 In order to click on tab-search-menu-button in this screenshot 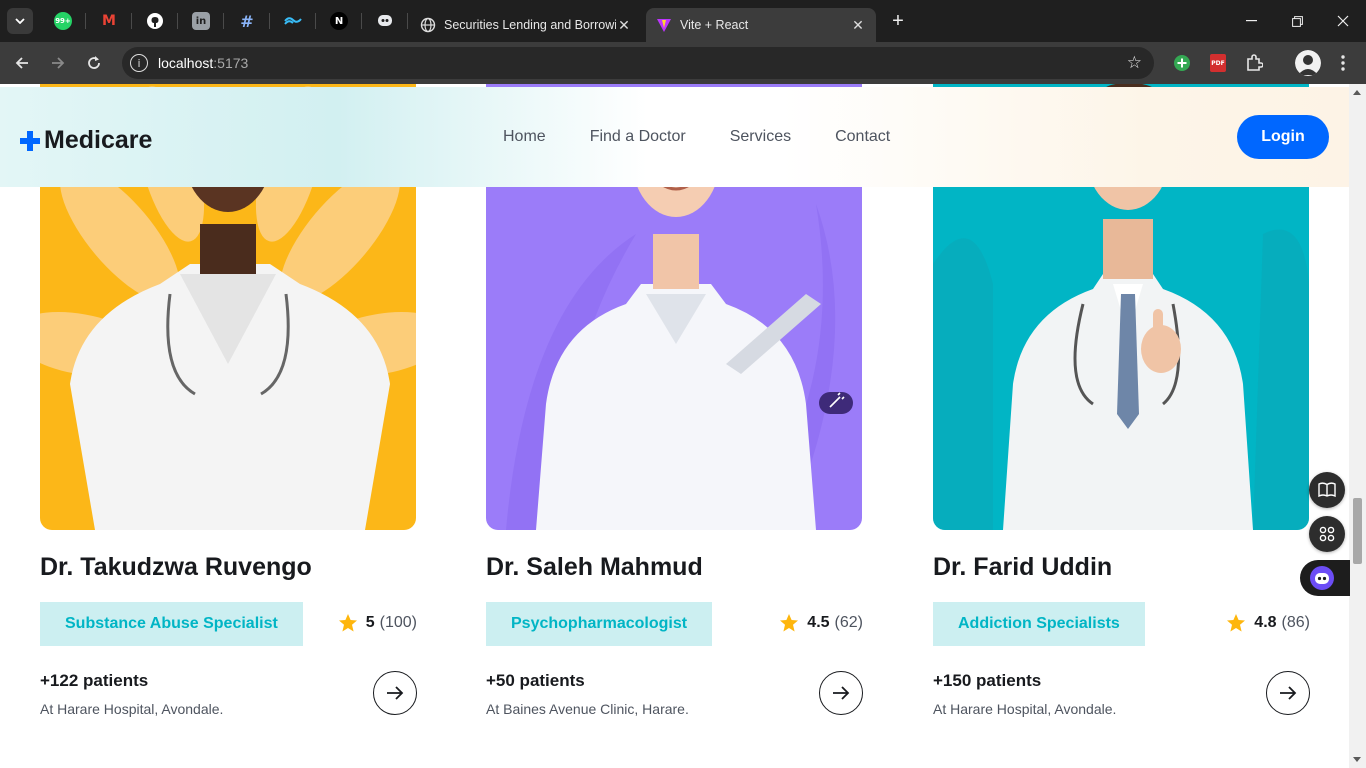, I will do `click(20, 21)`.